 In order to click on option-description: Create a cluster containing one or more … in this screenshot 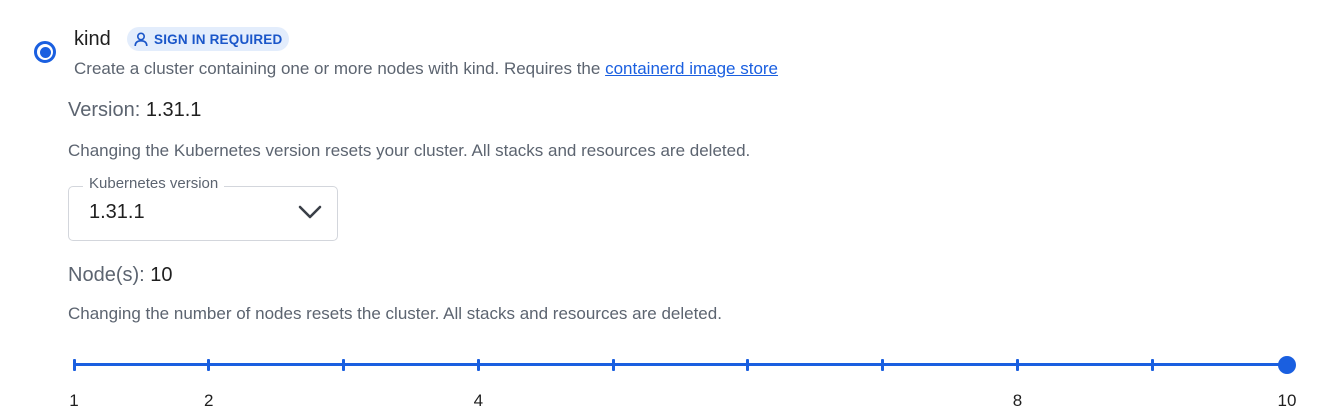, I will do `click(426, 69)`.